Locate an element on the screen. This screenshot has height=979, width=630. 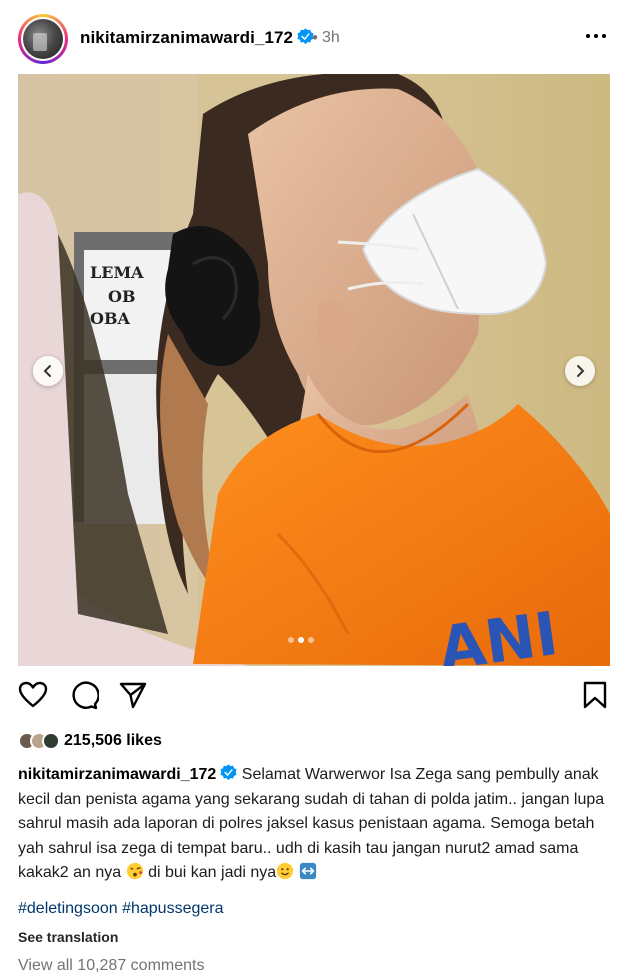
caption-text-end: di bui kan jadi nya is located at coordinates (210, 872).